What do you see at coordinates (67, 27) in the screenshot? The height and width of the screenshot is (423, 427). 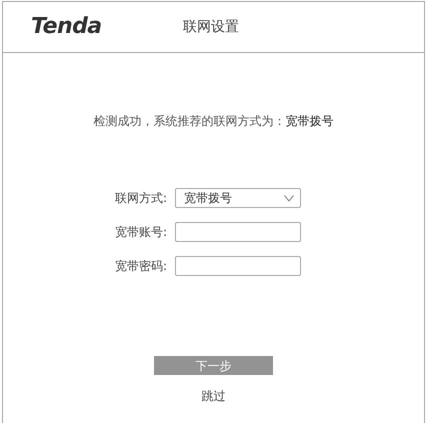 I see `logo: Tenda` at bounding box center [67, 27].